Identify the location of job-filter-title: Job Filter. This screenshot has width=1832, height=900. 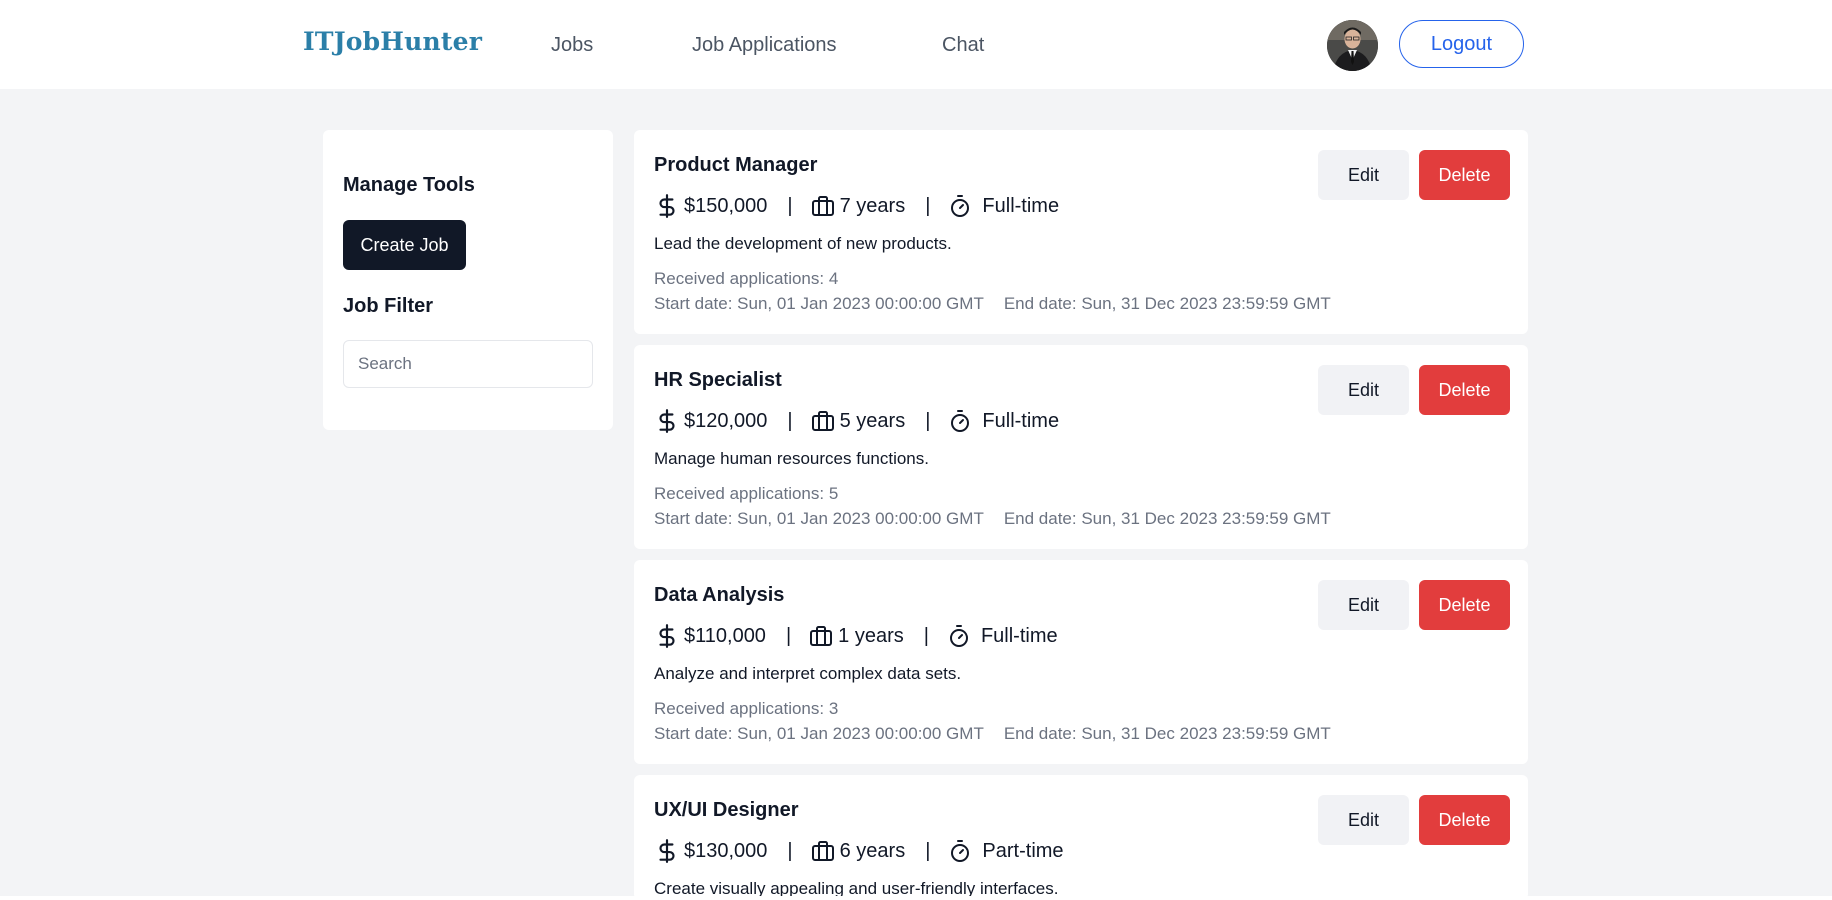
(388, 306).